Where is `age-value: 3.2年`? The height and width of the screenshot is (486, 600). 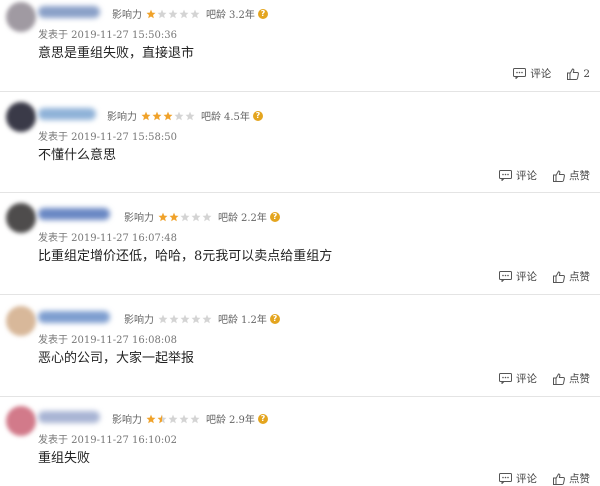 age-value: 3.2年 is located at coordinates (242, 15).